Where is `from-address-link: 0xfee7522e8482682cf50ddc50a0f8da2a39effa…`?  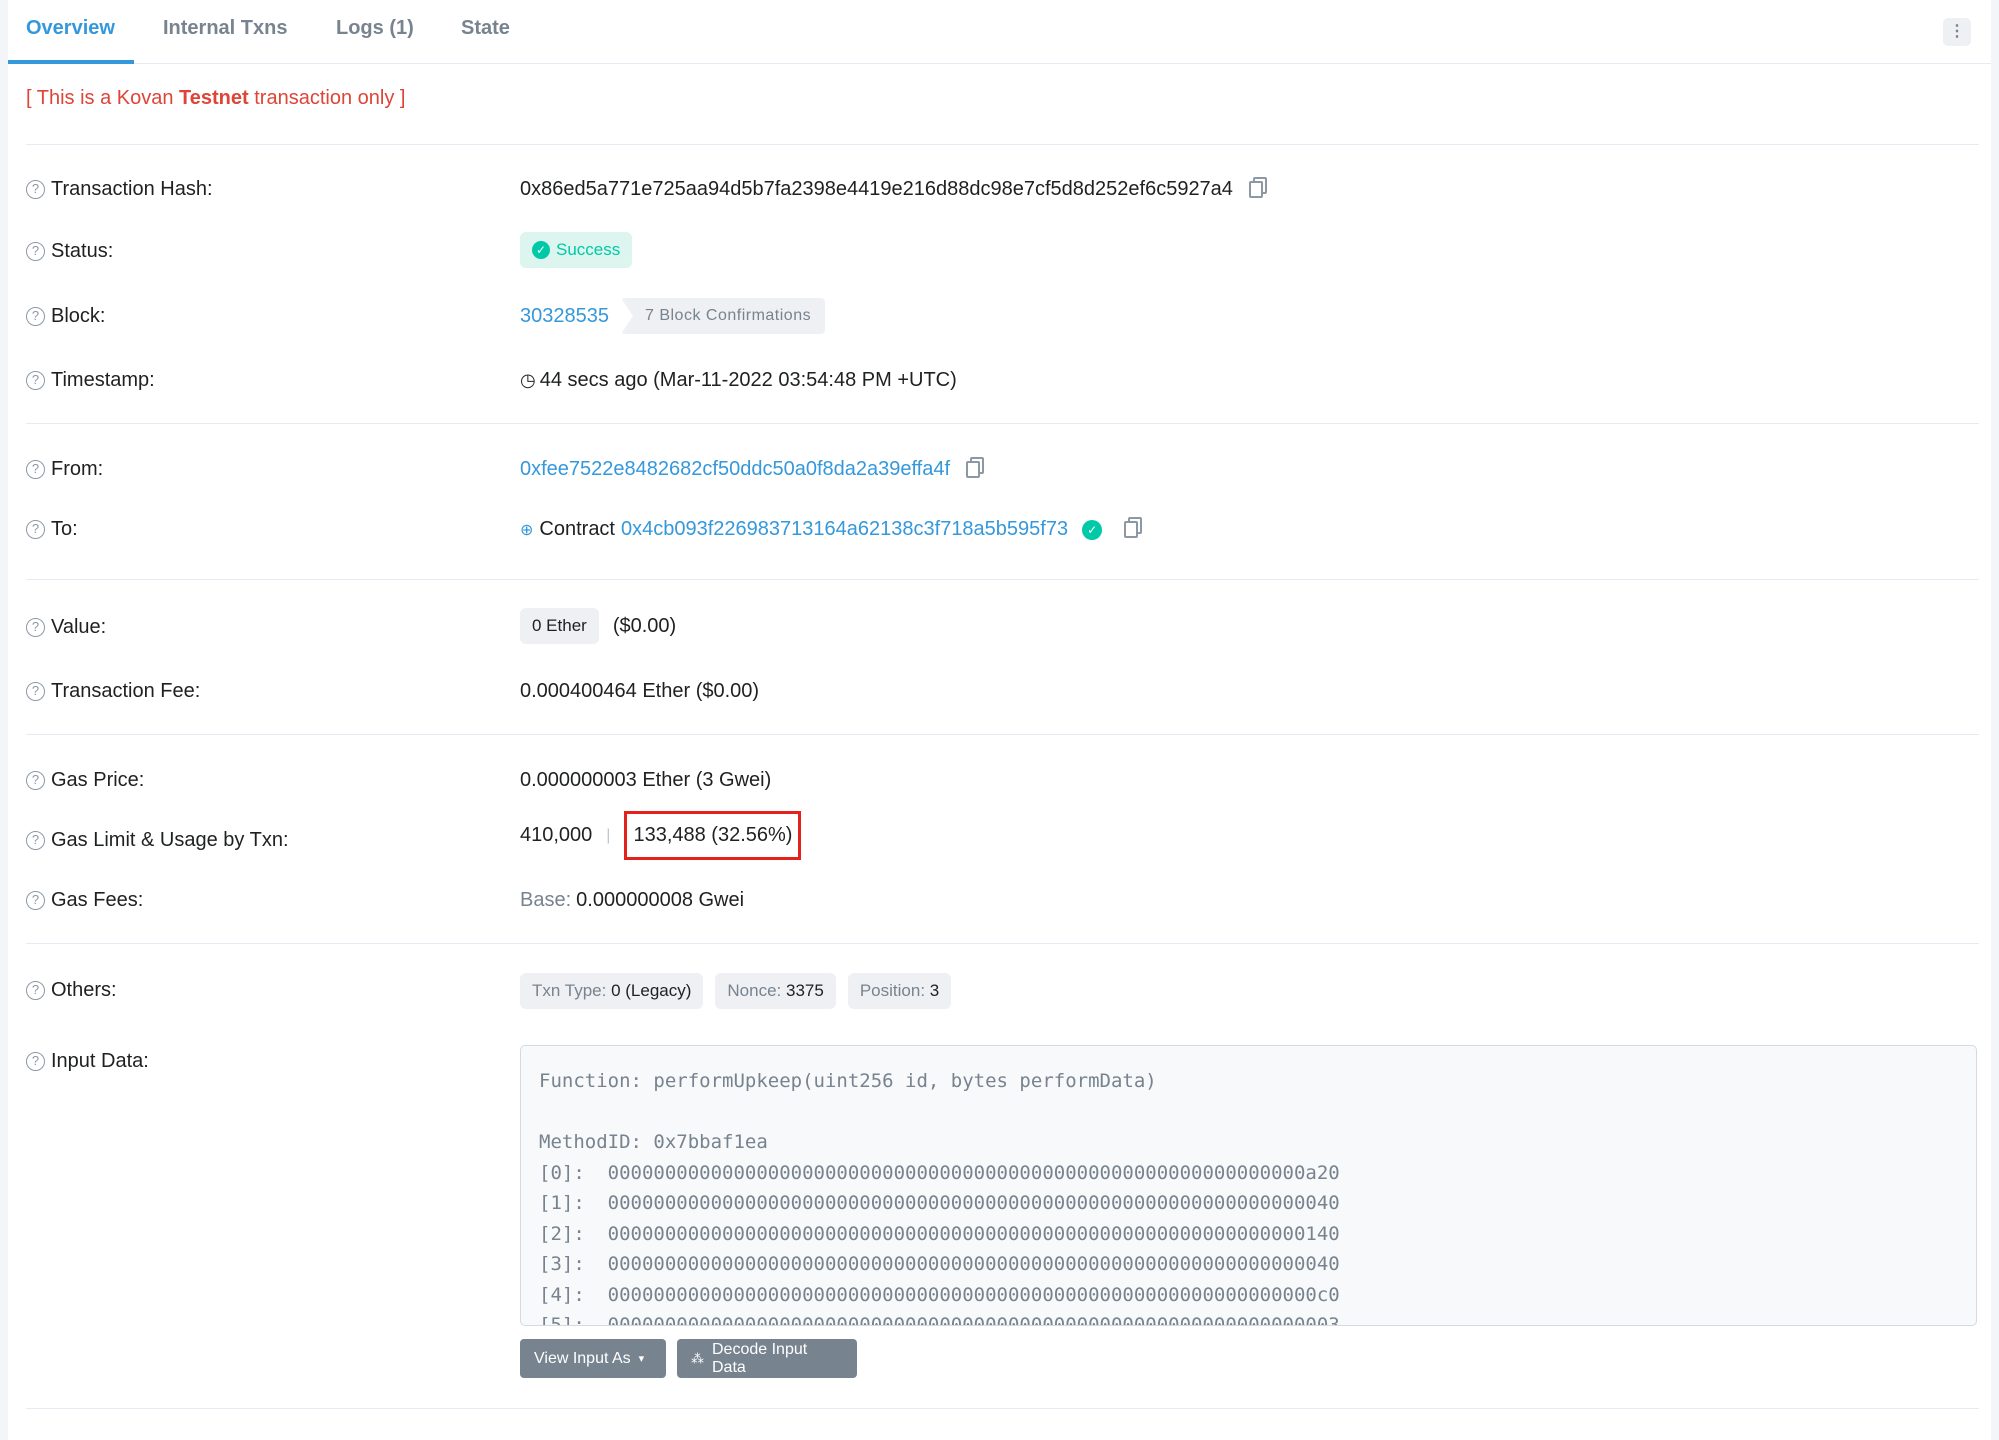 from-address-link: 0xfee7522e8482682cf50ddc50a0f8da2a39effa… is located at coordinates (735, 469).